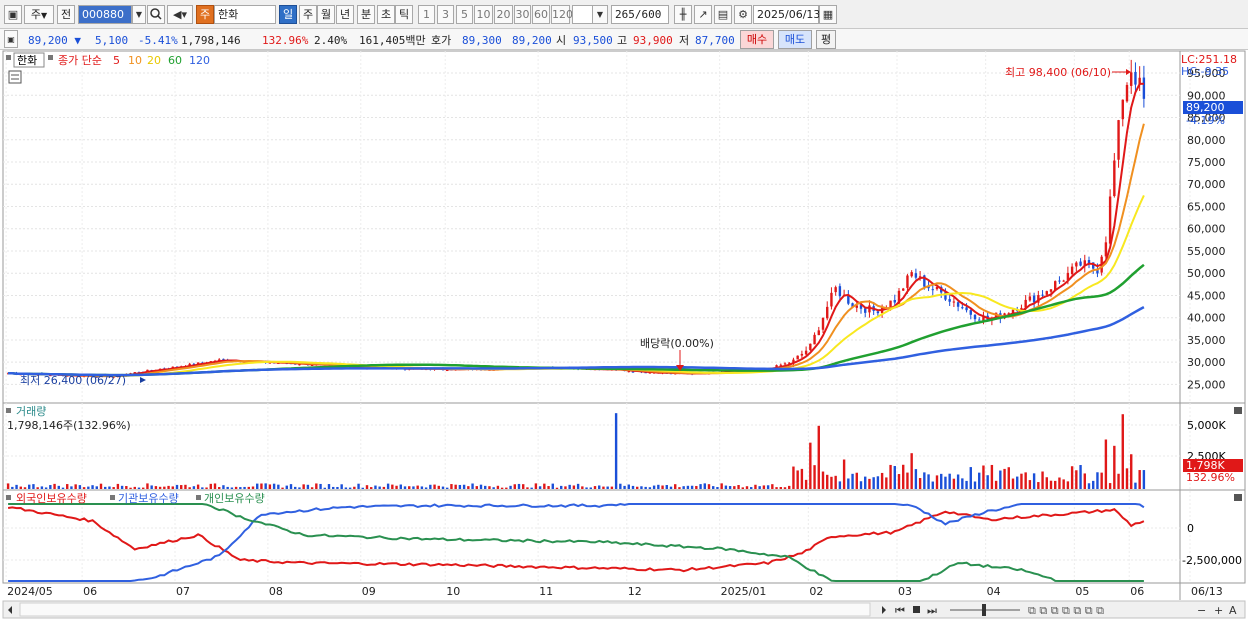  What do you see at coordinates (90, 591) in the screenshot?
I see `date-tick-label: 06` at bounding box center [90, 591].